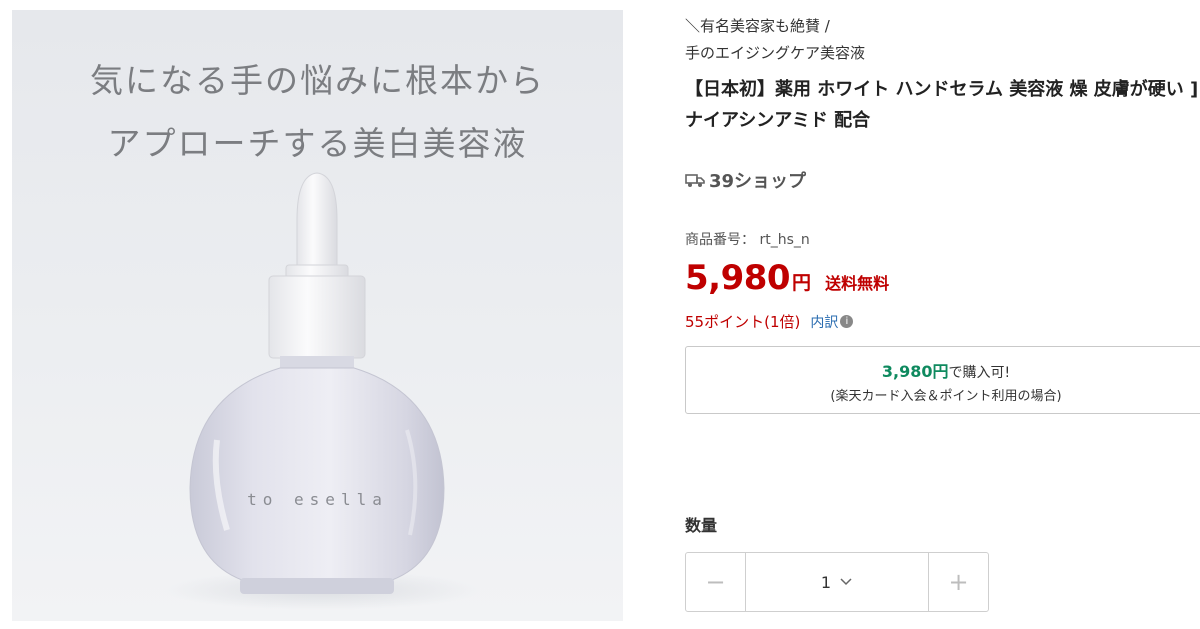 This screenshot has height=629, width=1200. I want to click on points-breakdown-link: 内訳, so click(824, 322).